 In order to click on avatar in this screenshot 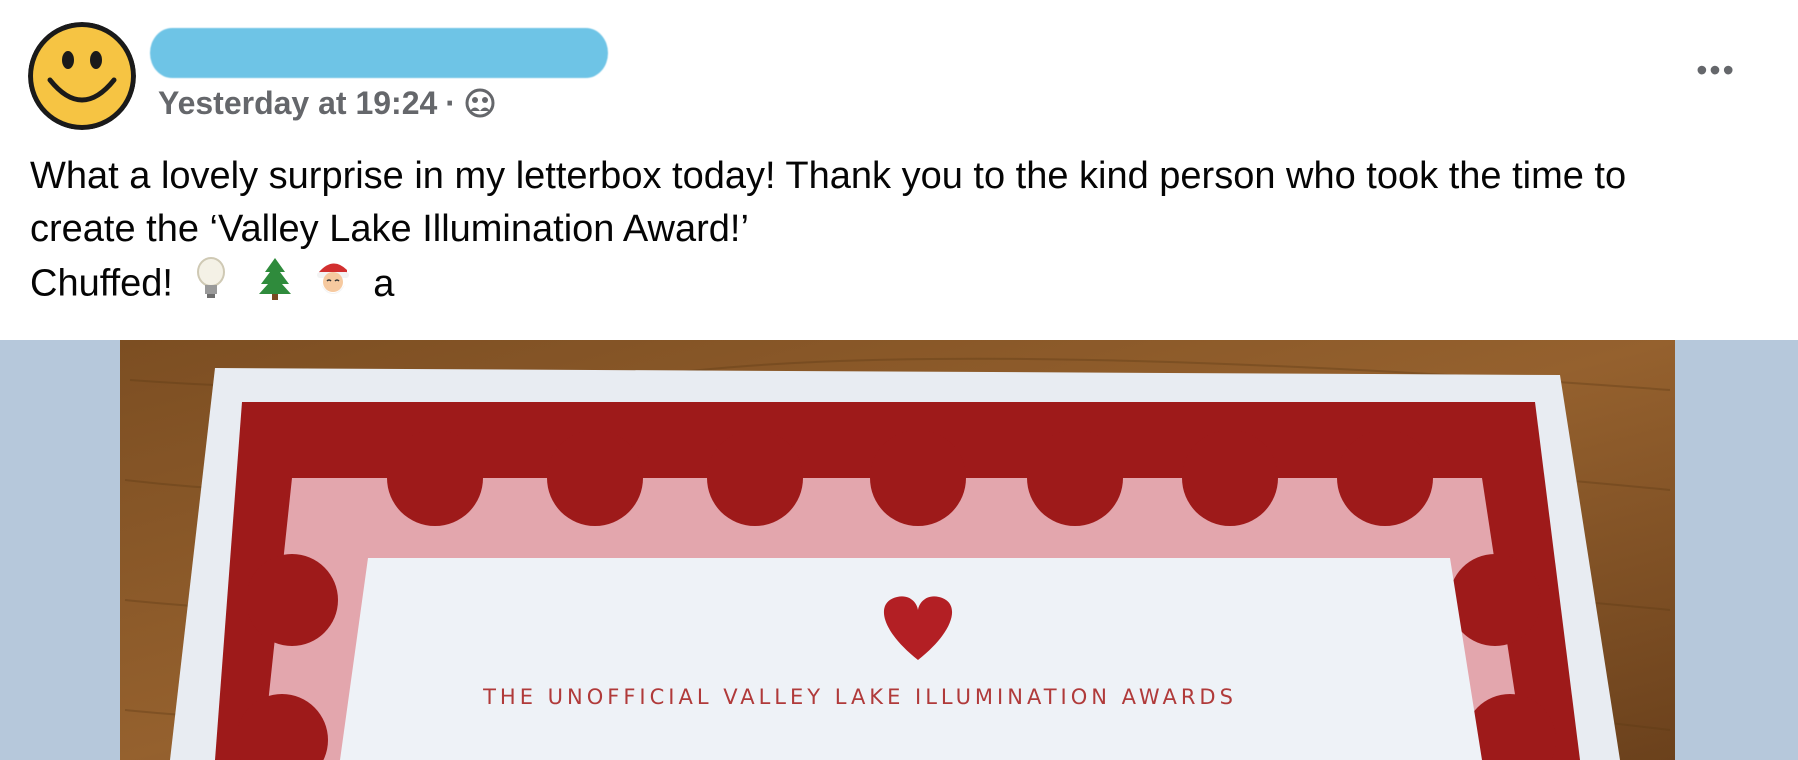, I will do `click(82, 76)`.